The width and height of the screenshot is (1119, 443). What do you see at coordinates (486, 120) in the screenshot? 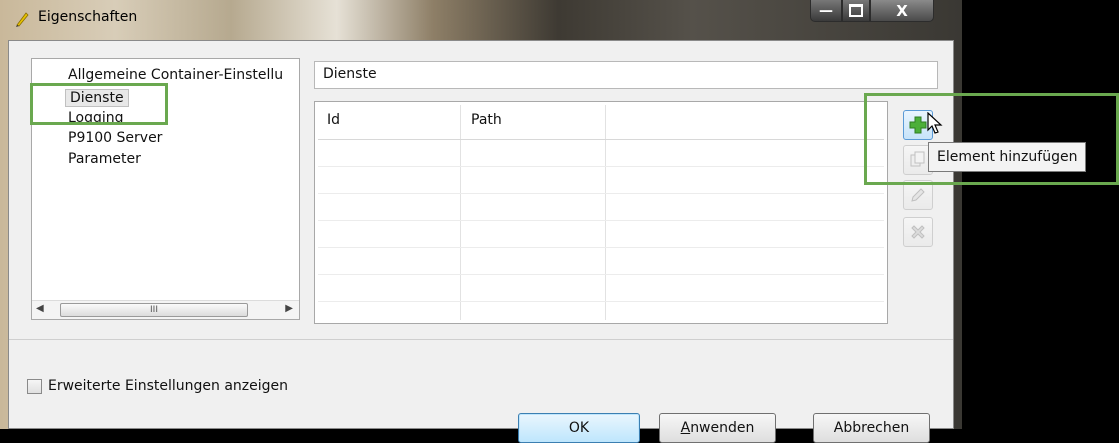
I see `column-header-path: Path` at bounding box center [486, 120].